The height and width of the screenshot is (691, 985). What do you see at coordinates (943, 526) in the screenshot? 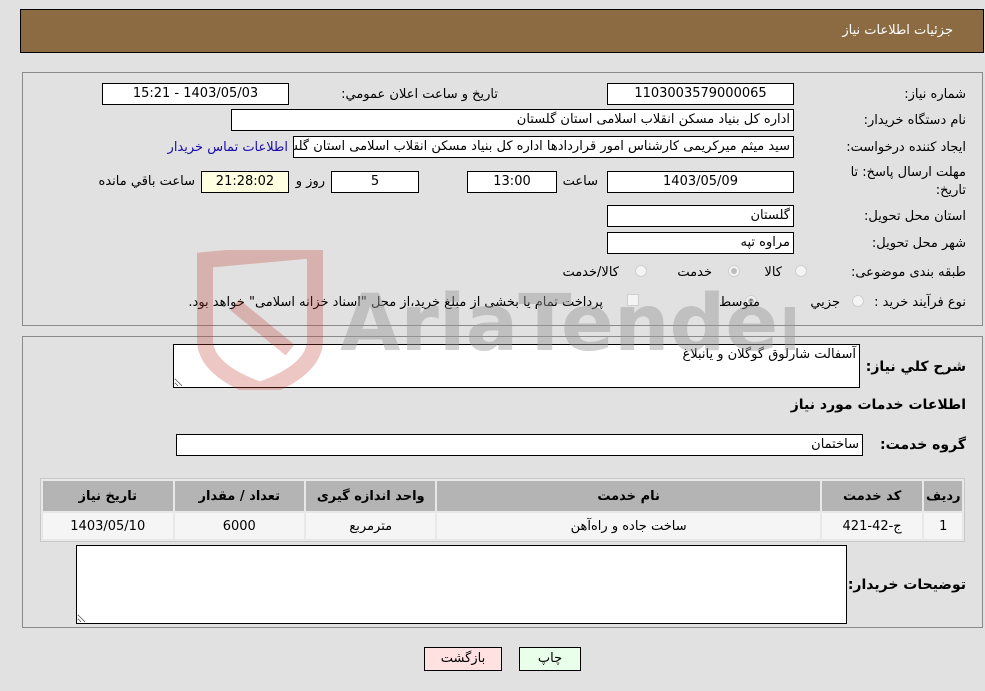
I see `cell-row: 1` at bounding box center [943, 526].